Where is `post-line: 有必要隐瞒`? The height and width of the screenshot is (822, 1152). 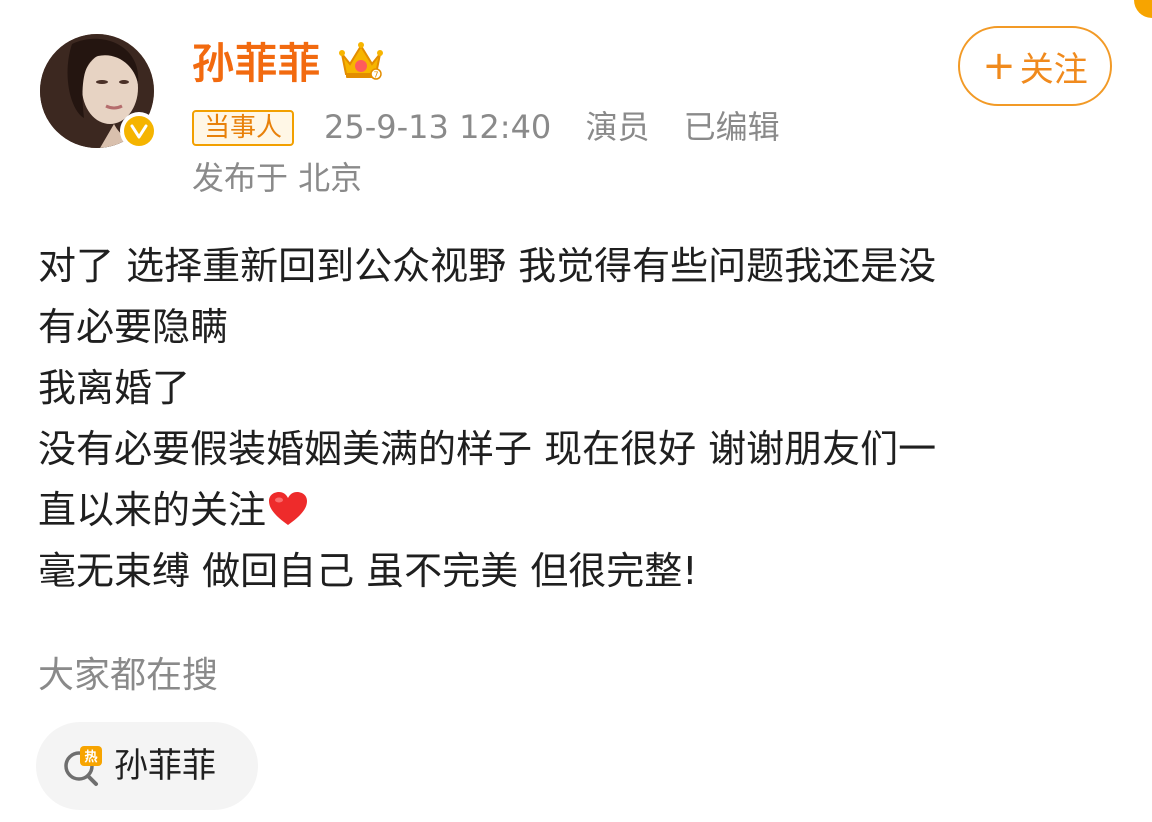
post-line: 有必要隐瞒 is located at coordinates (133, 327).